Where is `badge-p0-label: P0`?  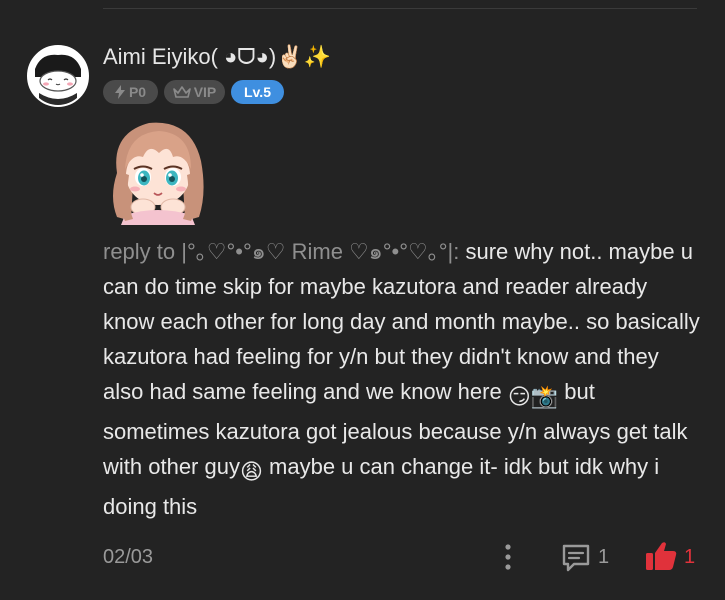
badge-p0-label: P0 is located at coordinates (137, 92).